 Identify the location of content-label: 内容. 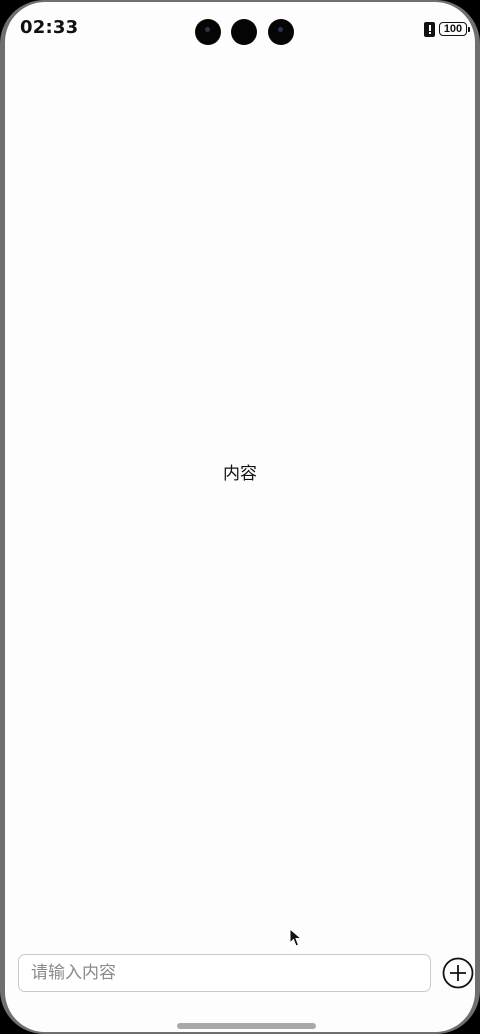
(240, 474).